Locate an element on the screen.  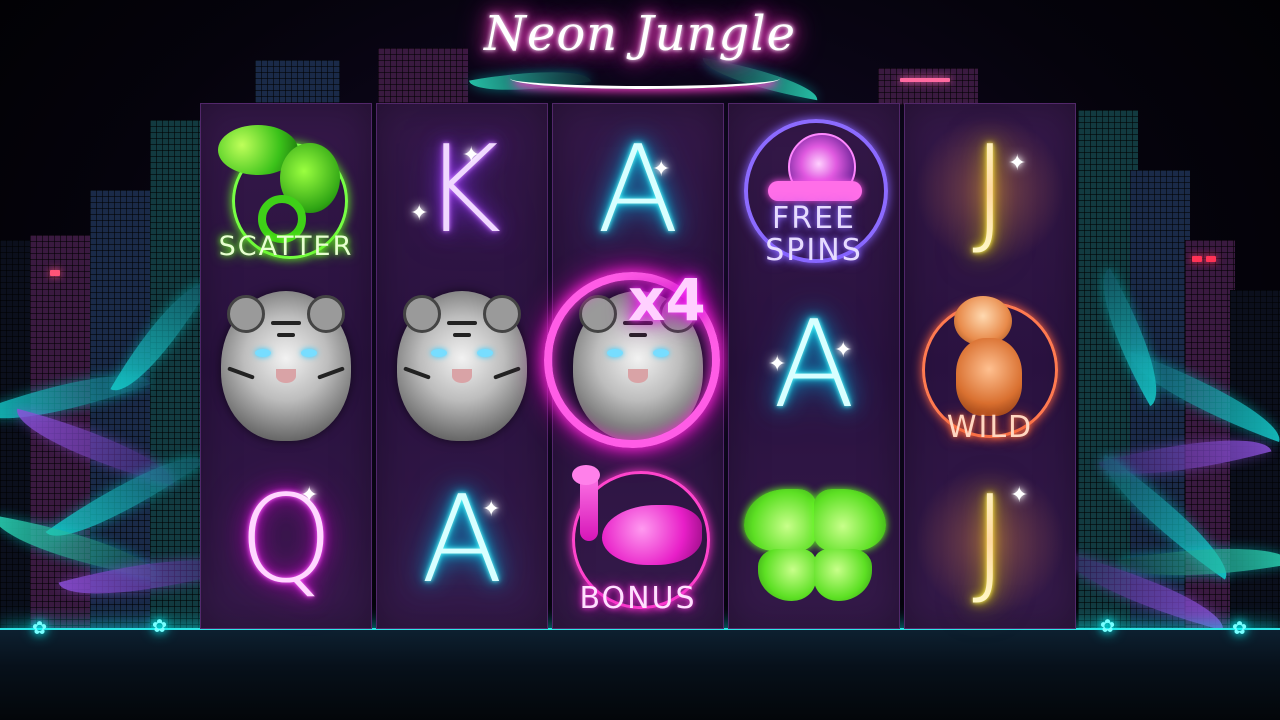
symbol-letter-k: K ✦ ✦ is located at coordinates (462, 190).